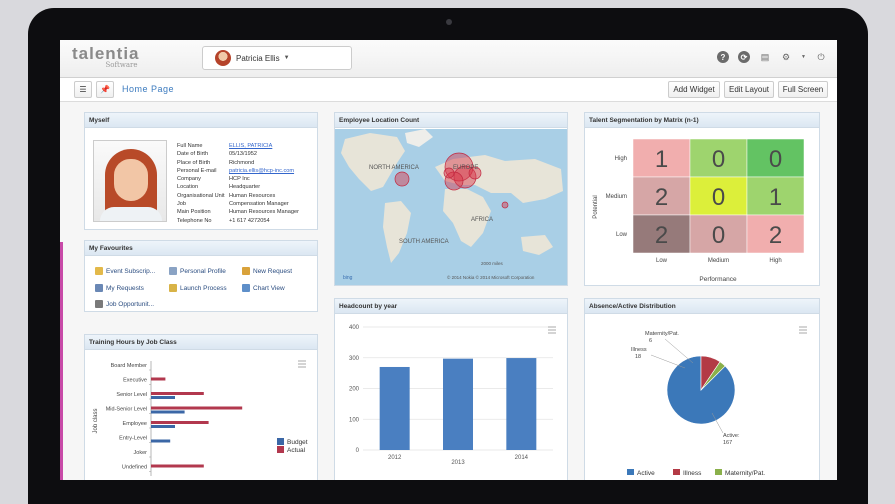 The width and height of the screenshot is (895, 504). Describe the element at coordinates (775, 261) in the screenshot. I see `col-label: High` at that location.